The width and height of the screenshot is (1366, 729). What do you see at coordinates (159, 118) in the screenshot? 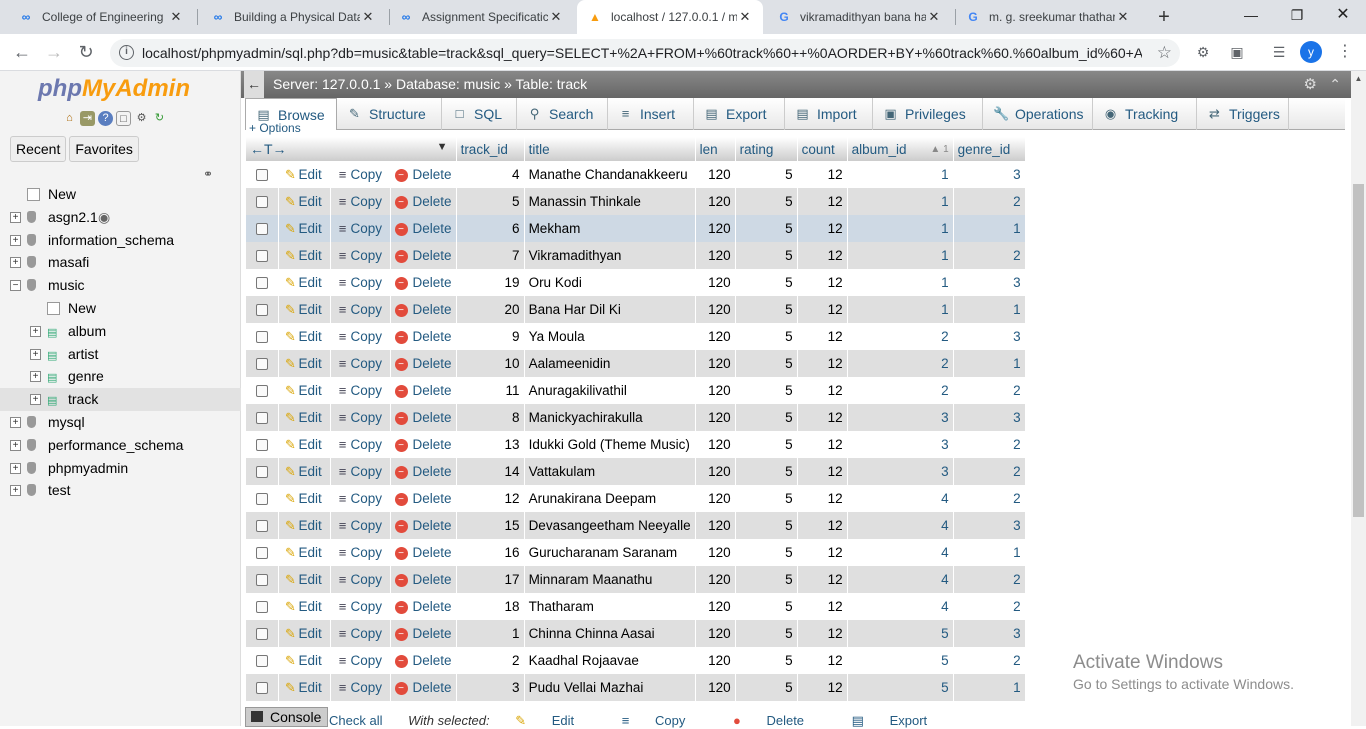
I see `reload-nav-icon: ↻` at bounding box center [159, 118].